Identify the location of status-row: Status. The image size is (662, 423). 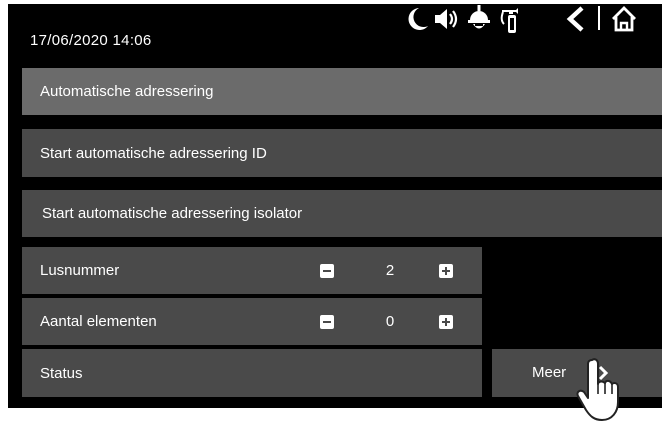
(252, 373).